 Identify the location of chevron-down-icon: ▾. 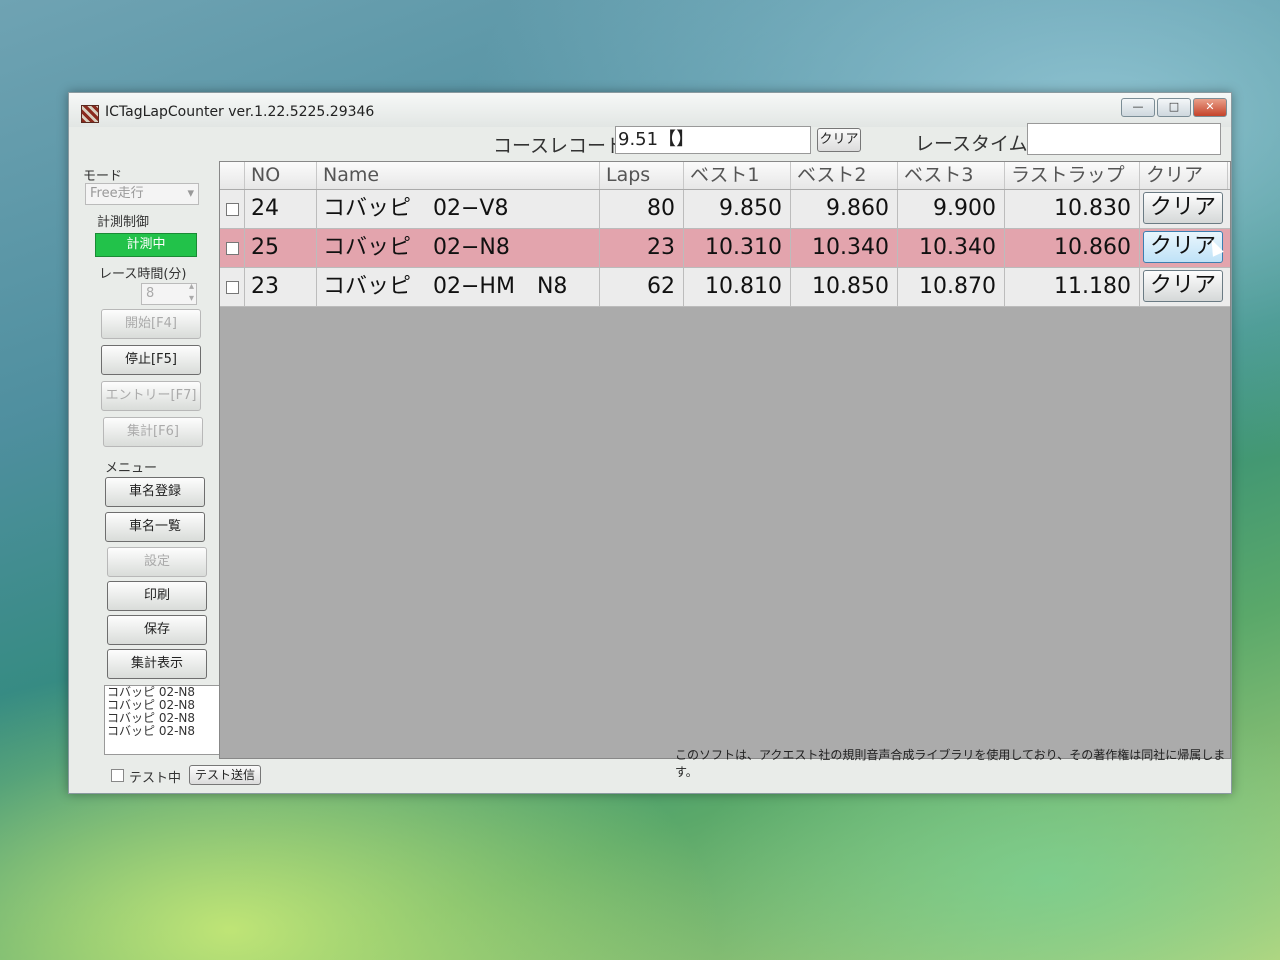
(190, 193).